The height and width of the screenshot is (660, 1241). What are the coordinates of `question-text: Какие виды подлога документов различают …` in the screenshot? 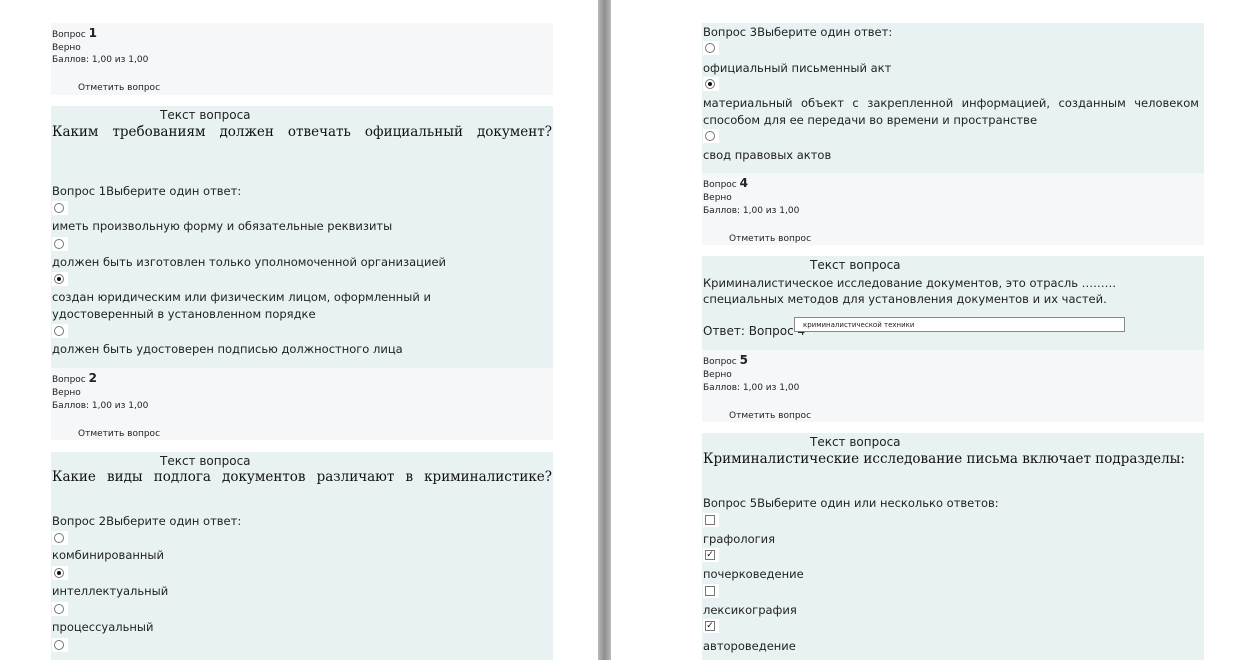 It's located at (302, 477).